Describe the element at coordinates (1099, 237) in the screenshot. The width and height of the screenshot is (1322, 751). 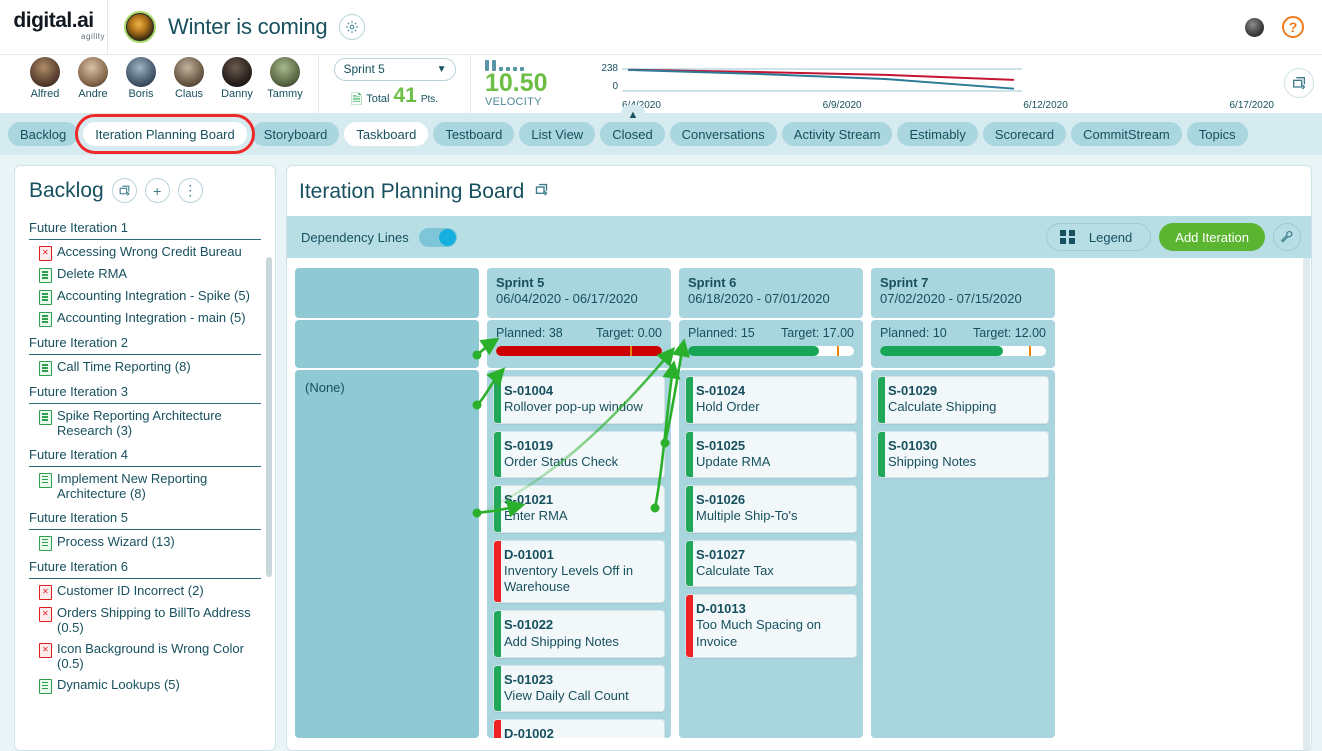
I see `legend-button: Legend` at that location.